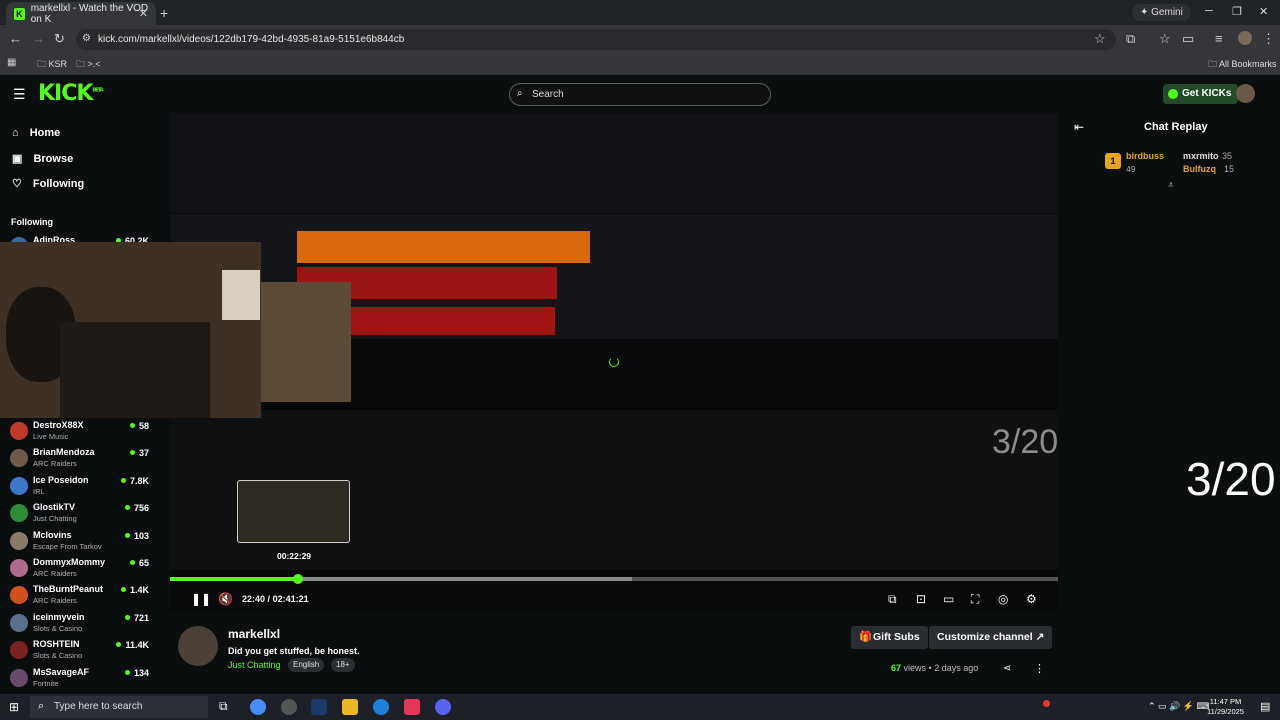  What do you see at coordinates (1199, 169) in the screenshot?
I see `leader-name: Bulfuzq` at bounding box center [1199, 169].